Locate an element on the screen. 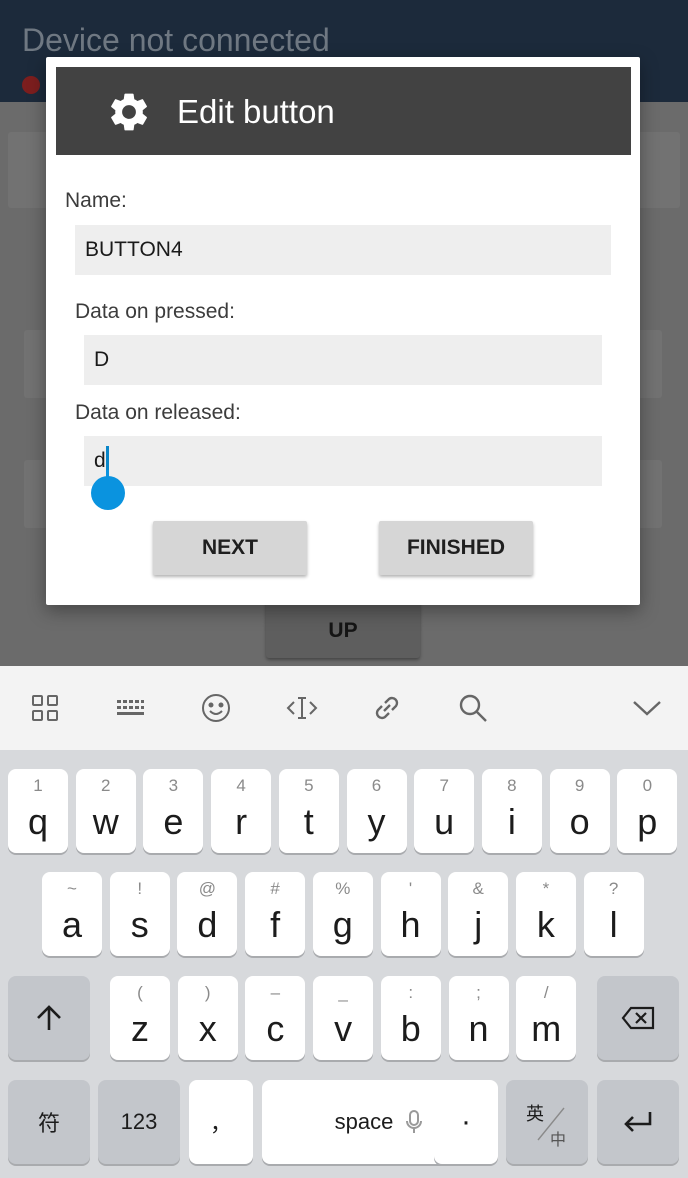 This screenshot has height=1178, width=688. key-hint: 3 is located at coordinates (173, 785).